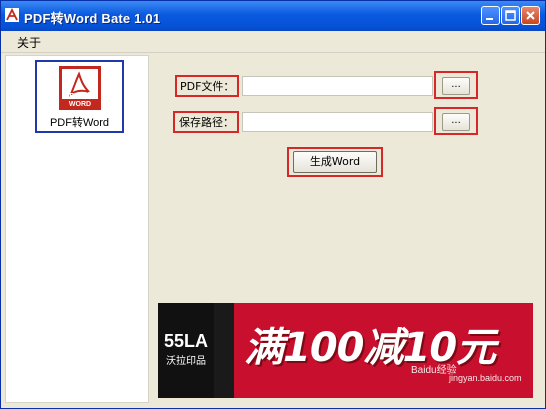  I want to click on pdf-app-icon, so click(12, 15).